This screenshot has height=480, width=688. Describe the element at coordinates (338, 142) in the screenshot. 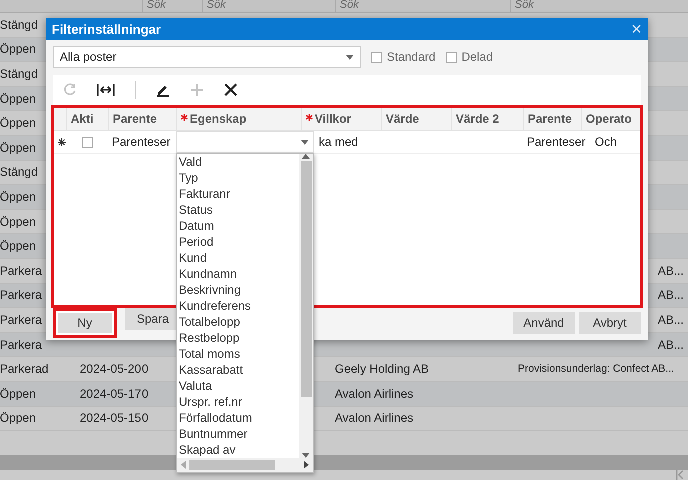

I see `table-cell: ka med` at that location.